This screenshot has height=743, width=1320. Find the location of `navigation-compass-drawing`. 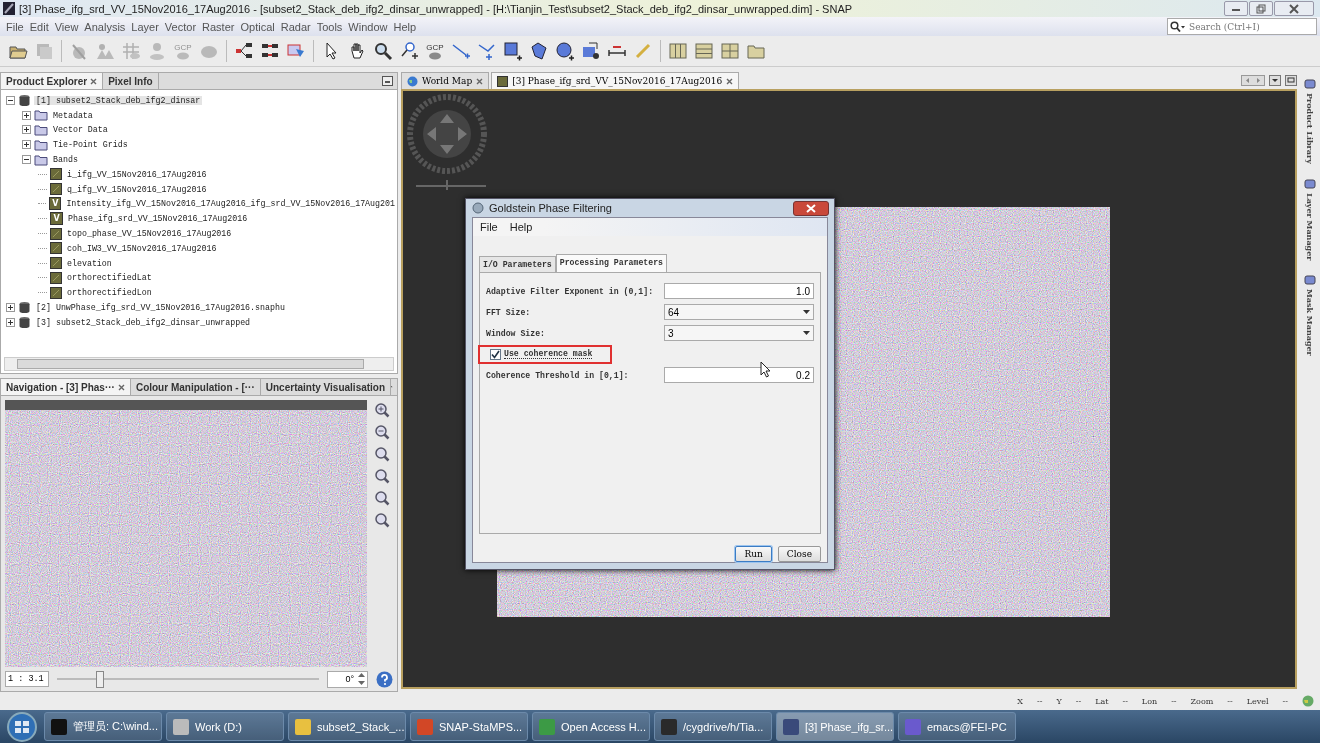

navigation-compass-drawing is located at coordinates (447, 142).